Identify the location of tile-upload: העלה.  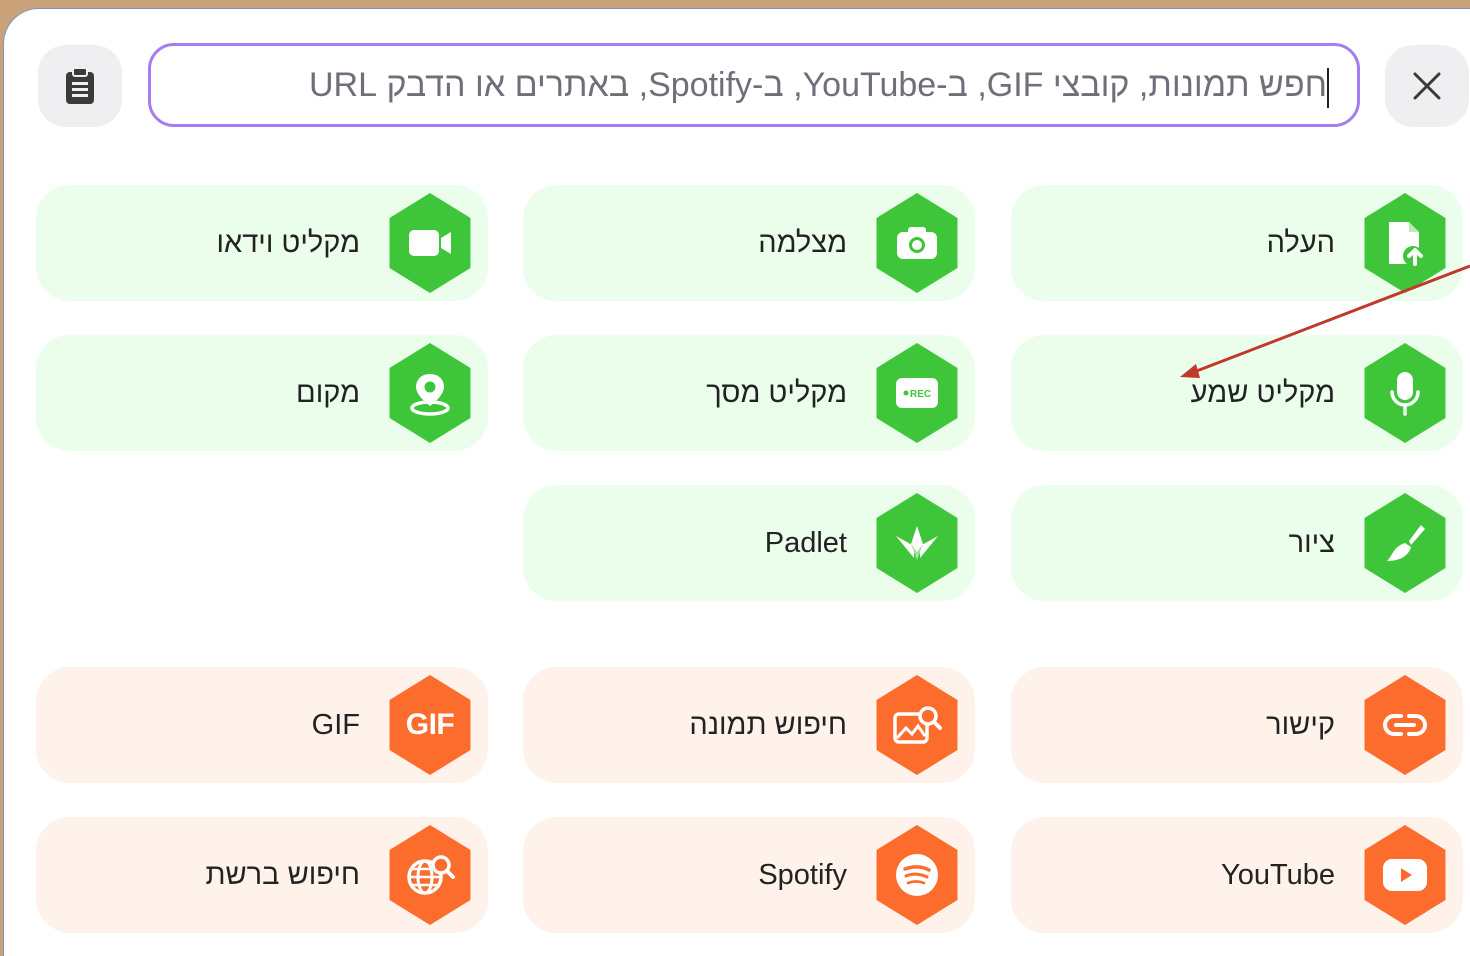
(1237, 243).